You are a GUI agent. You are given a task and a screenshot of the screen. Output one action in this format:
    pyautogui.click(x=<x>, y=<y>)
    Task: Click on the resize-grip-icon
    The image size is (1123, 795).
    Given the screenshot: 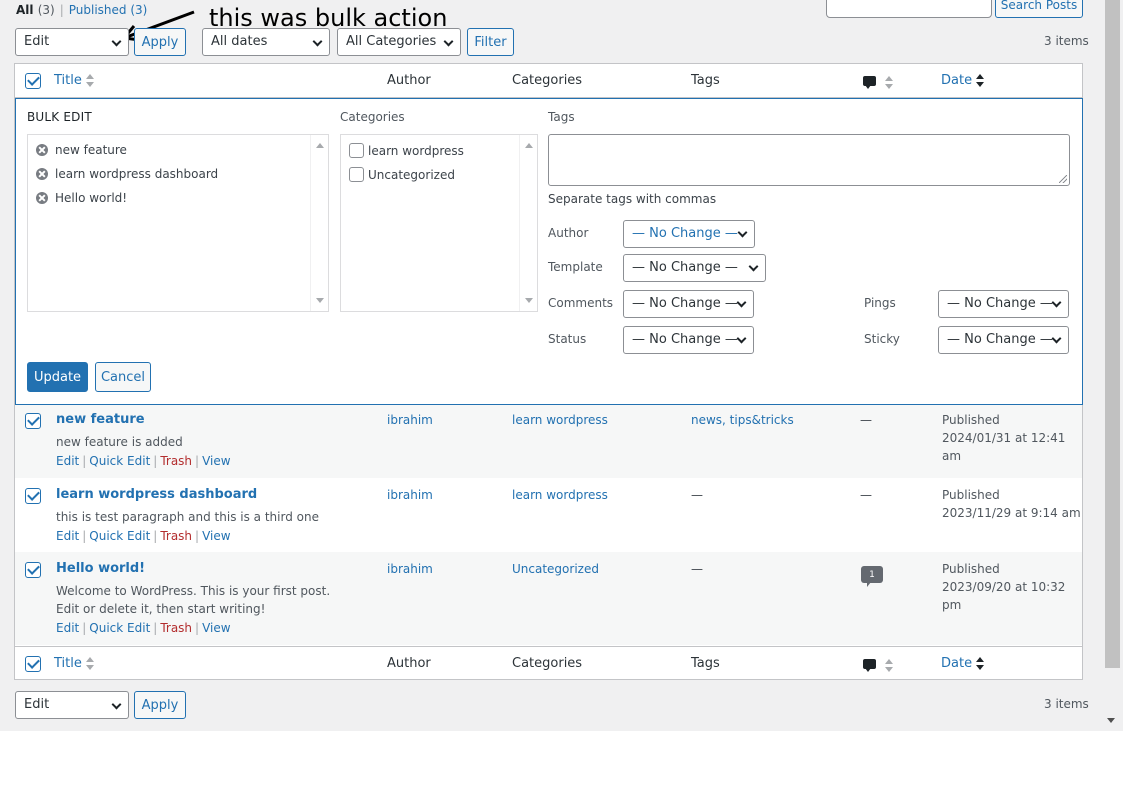 What is the action you would take?
    pyautogui.click(x=1063, y=179)
    